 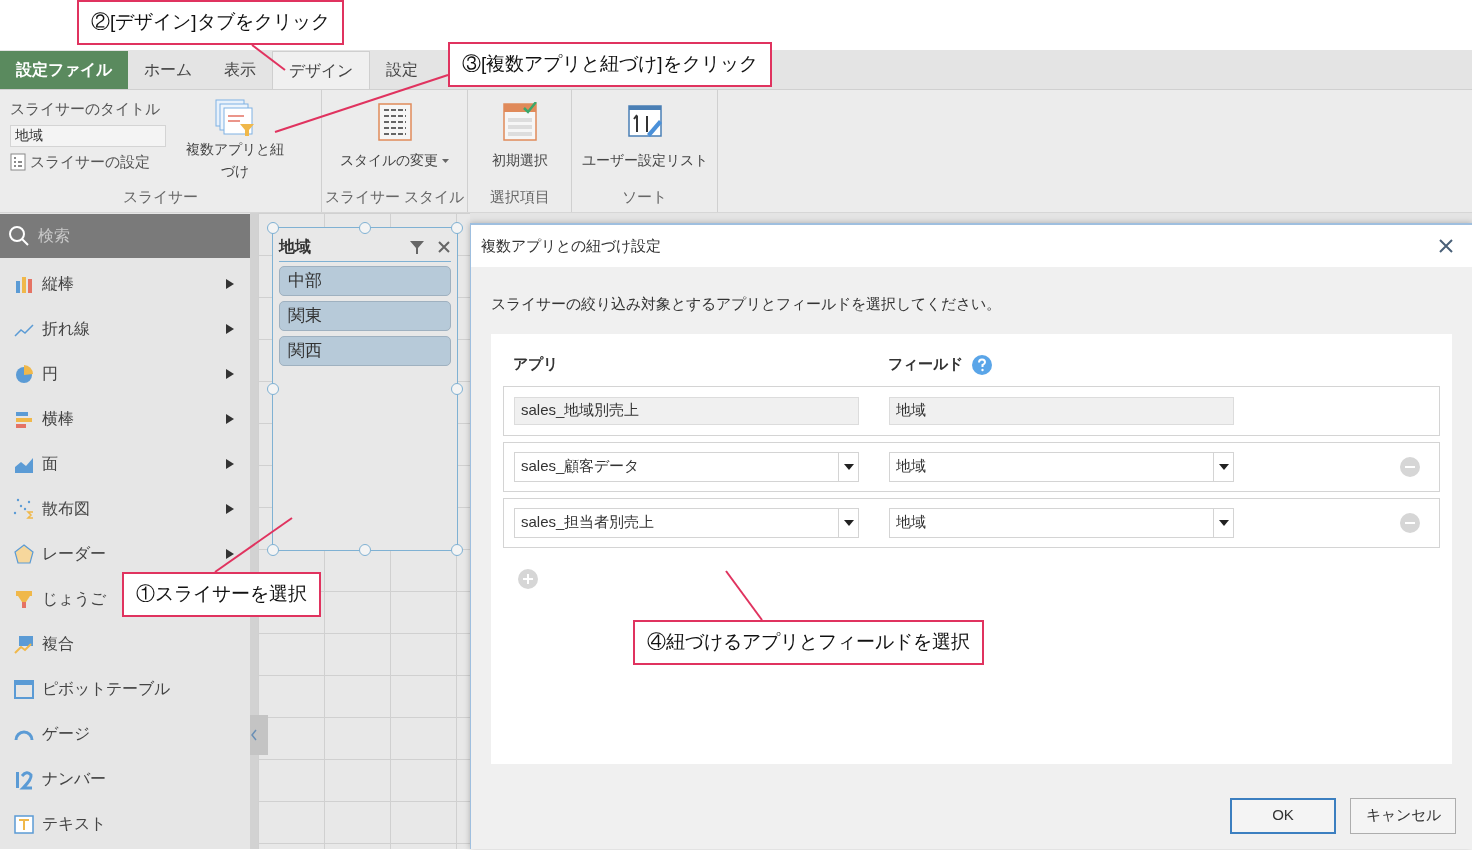 What do you see at coordinates (221, 594) in the screenshot?
I see `callout: ①スライサーを選択` at bounding box center [221, 594].